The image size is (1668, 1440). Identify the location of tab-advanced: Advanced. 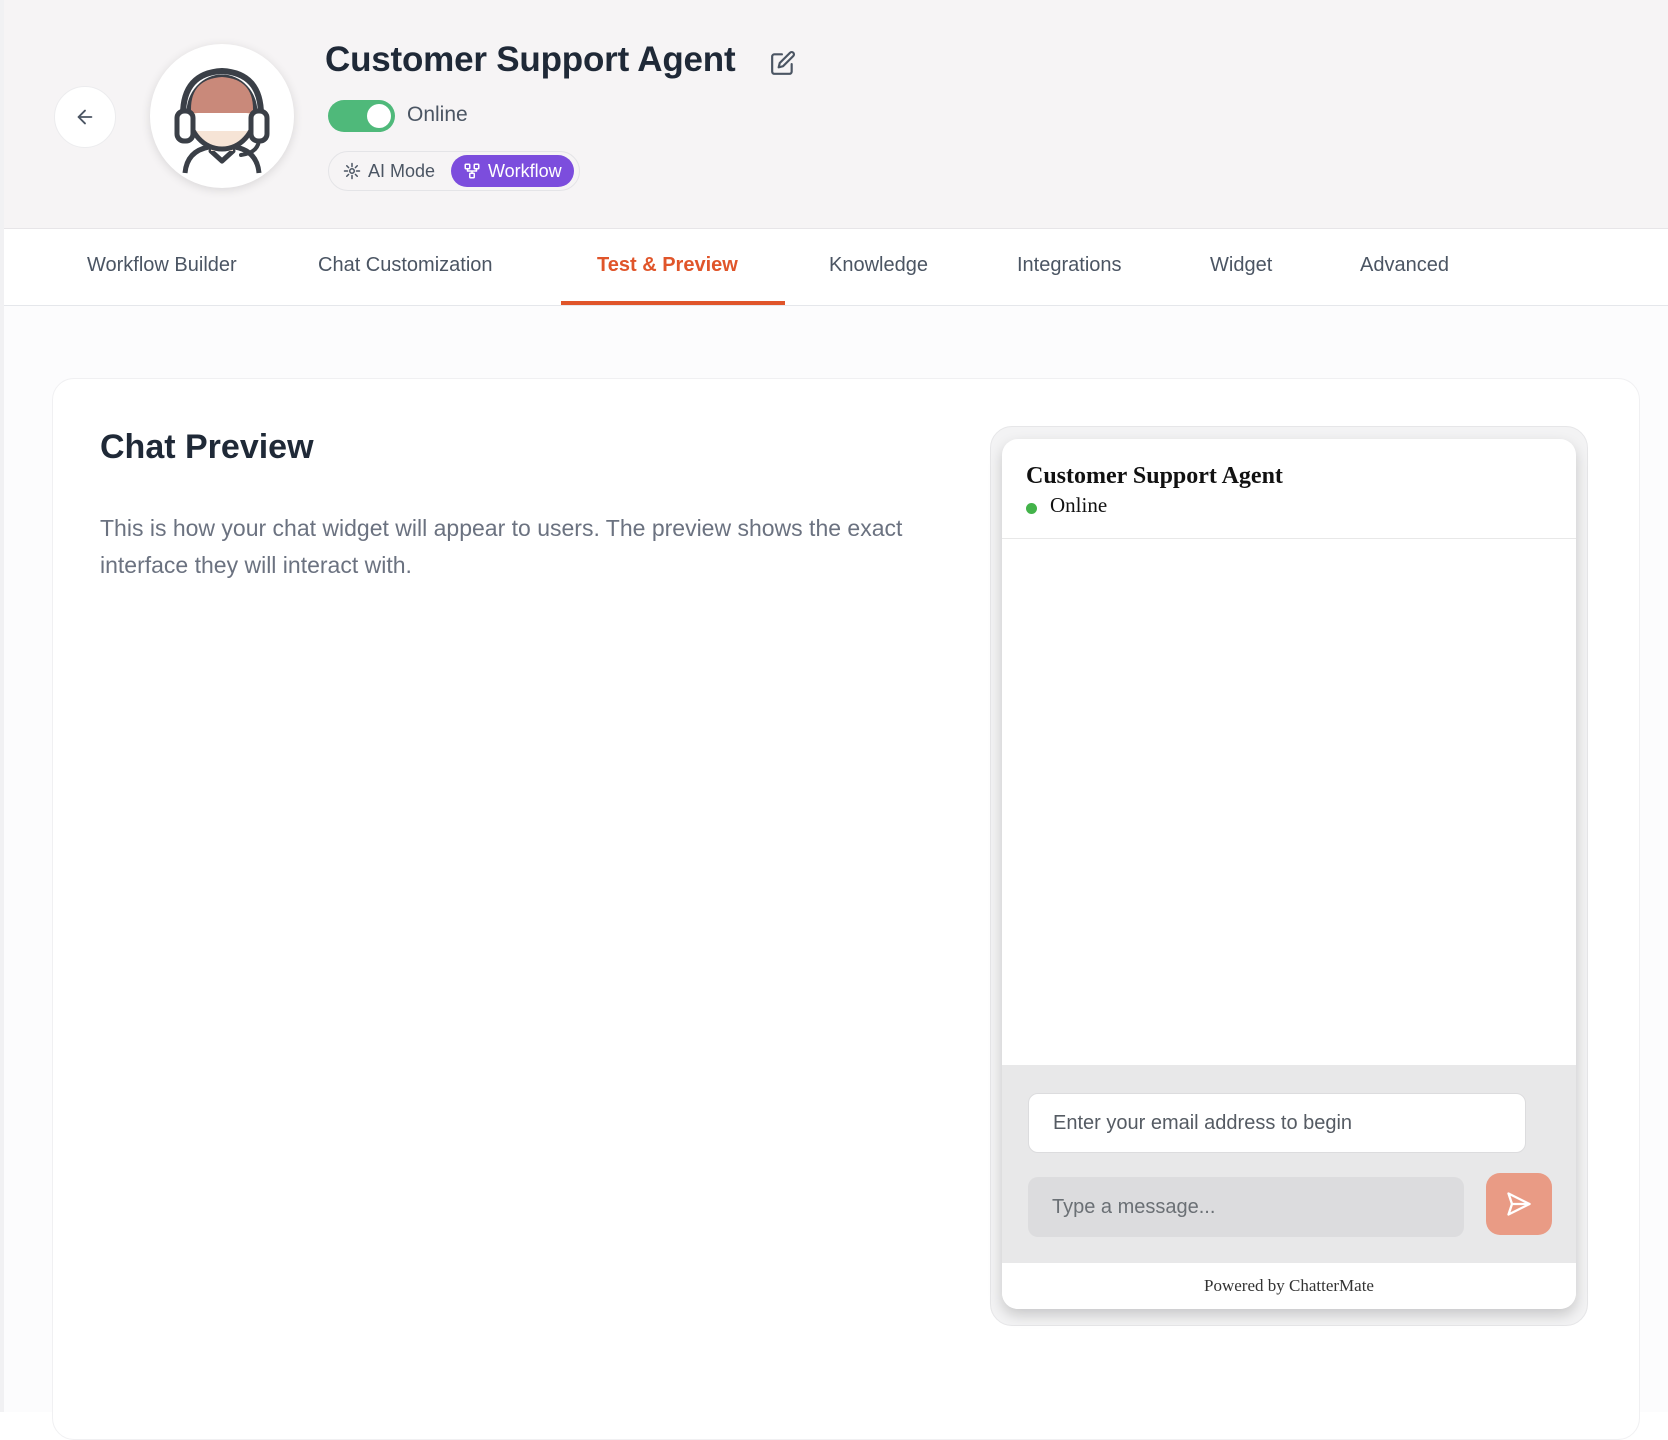
(1404, 267).